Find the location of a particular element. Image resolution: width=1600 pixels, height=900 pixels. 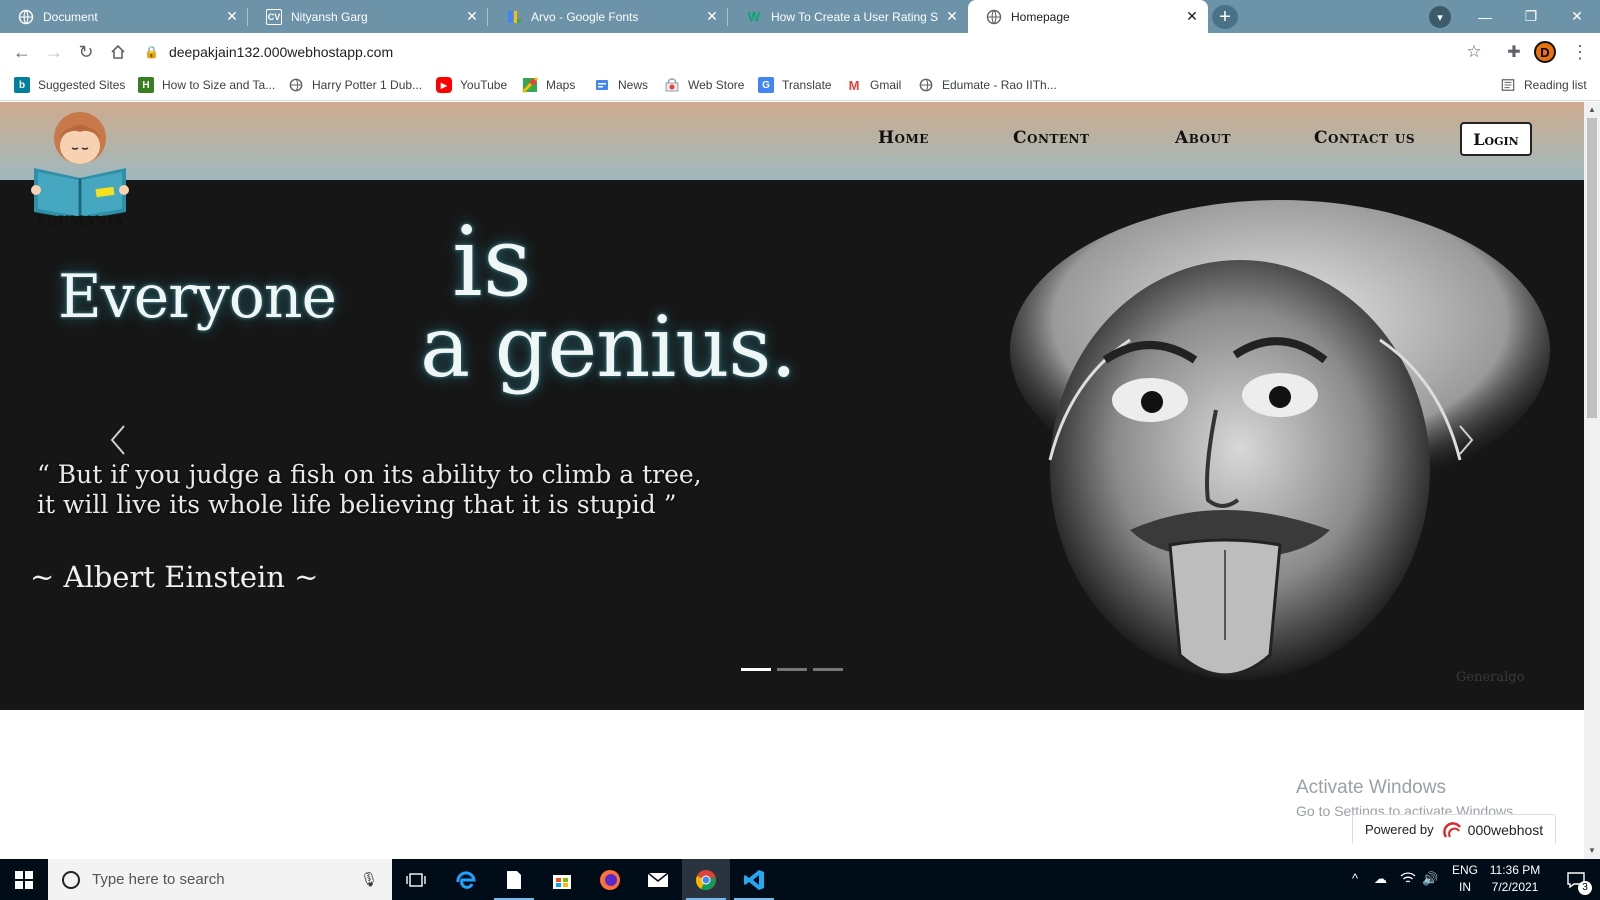

arrow-left-icon: ← is located at coordinates (22, 51).